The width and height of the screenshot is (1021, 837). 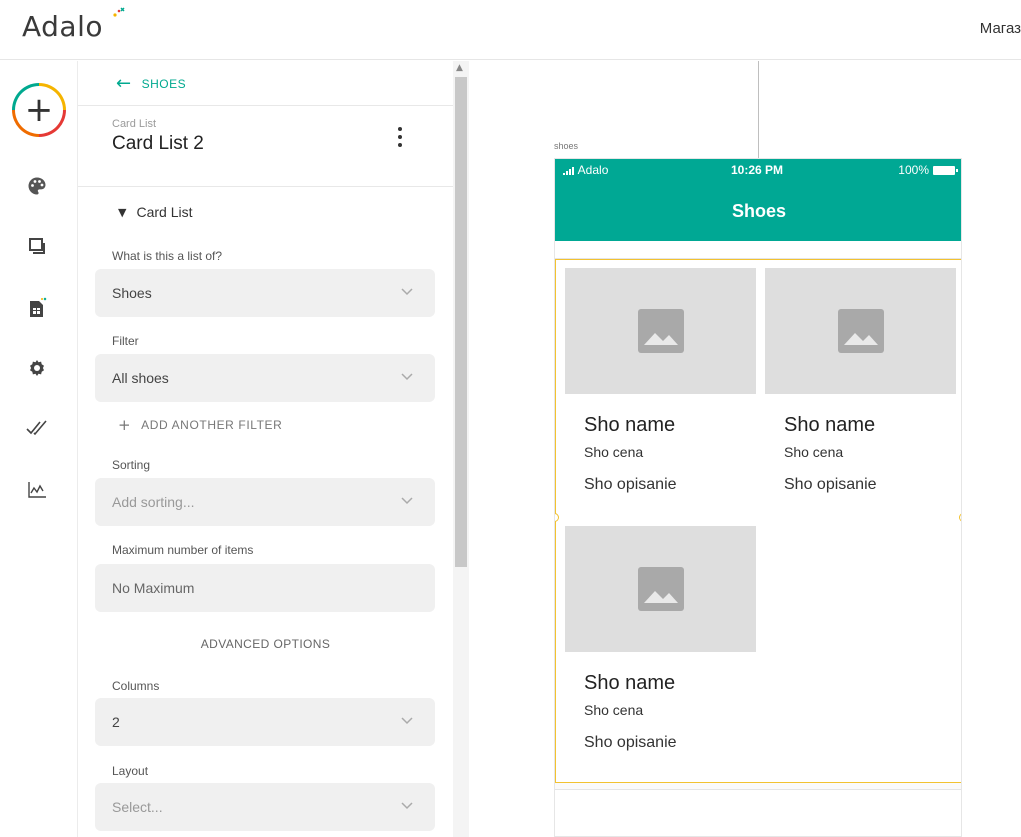 What do you see at coordinates (62, 26) in the screenshot?
I see `adalo-logo: Adalo` at bounding box center [62, 26].